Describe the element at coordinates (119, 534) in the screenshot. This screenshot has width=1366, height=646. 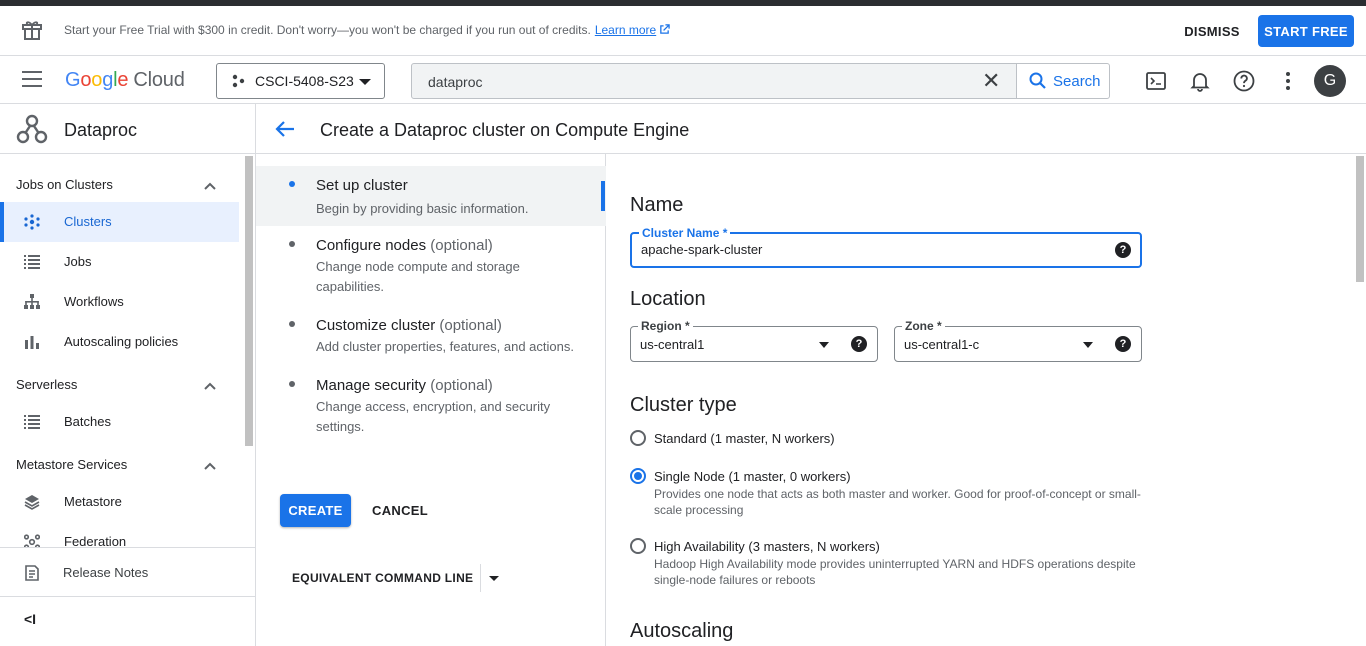
I see `sidebar-item-federation: Federation` at that location.